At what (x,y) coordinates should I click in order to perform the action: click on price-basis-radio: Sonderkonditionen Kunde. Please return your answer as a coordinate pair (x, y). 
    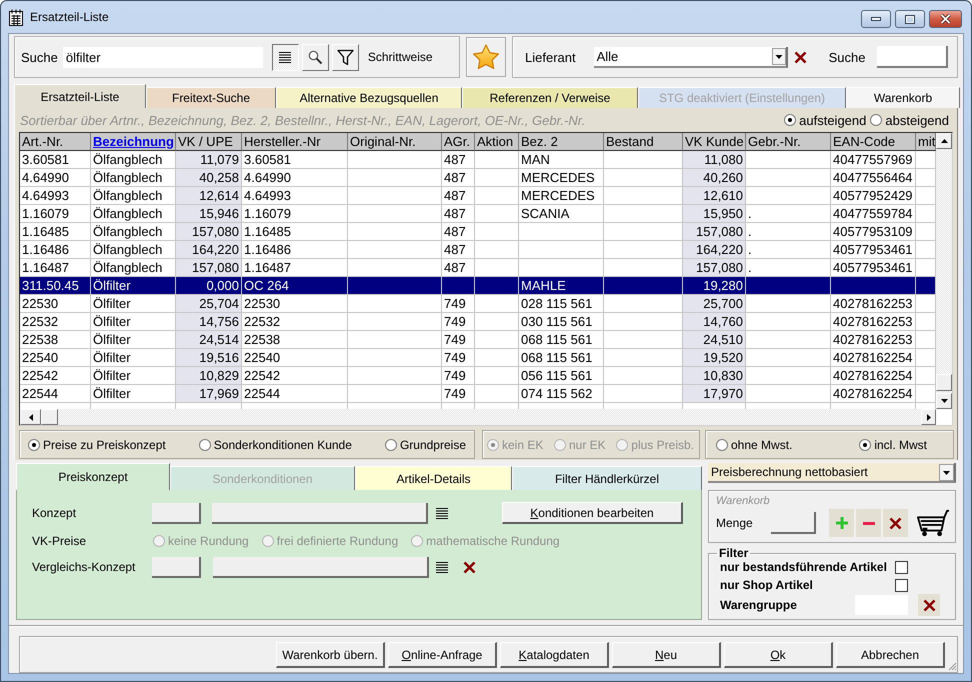
    Looking at the image, I should click on (275, 445).